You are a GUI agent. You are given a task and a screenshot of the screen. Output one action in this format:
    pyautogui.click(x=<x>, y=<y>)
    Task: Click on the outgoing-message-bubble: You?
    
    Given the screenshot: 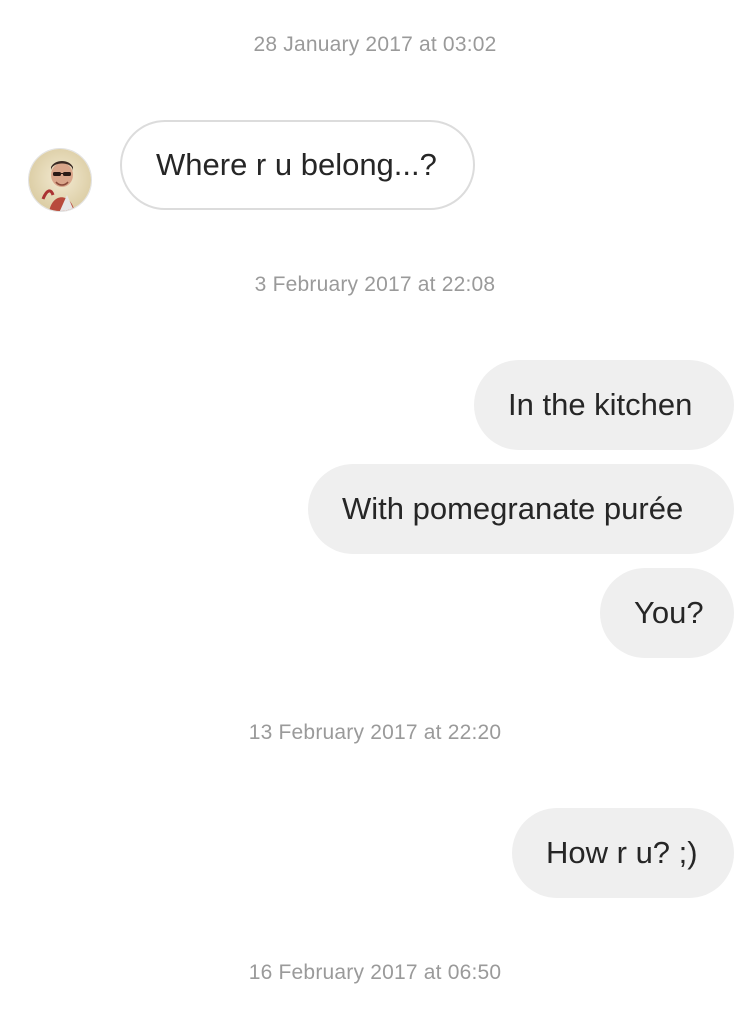 What is the action you would take?
    pyautogui.click(x=667, y=613)
    